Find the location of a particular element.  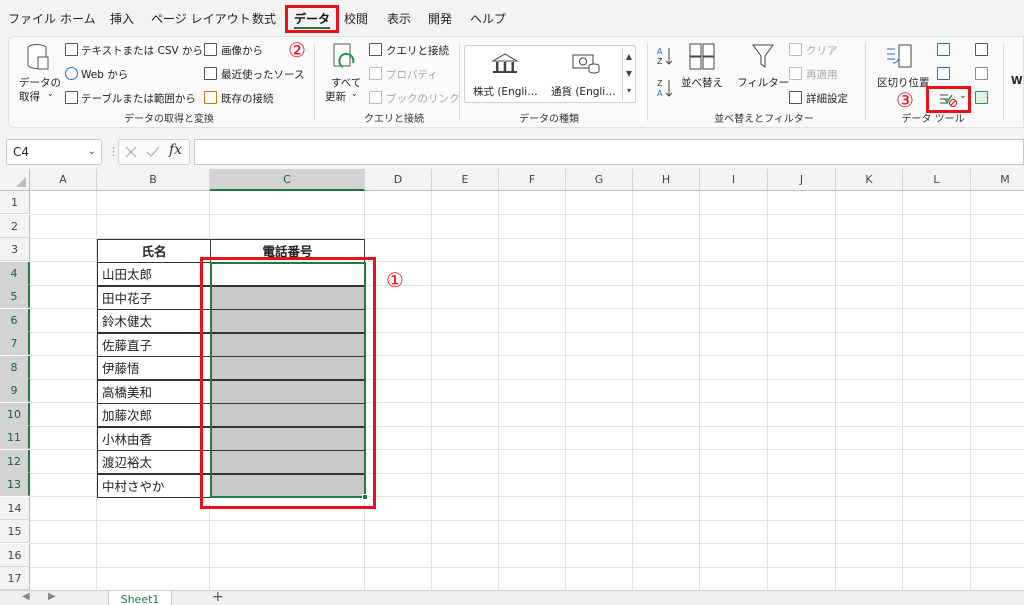

sort-icon is located at coordinates (702, 56).